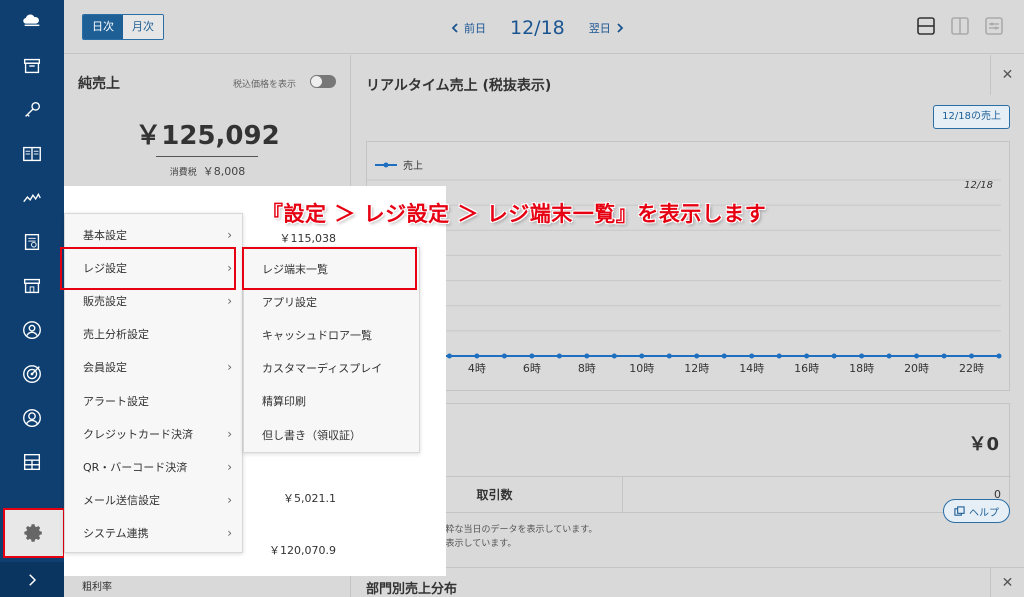  Describe the element at coordinates (971, 117) in the screenshot. I see `day-sales-button: 12/18の売上` at that location.